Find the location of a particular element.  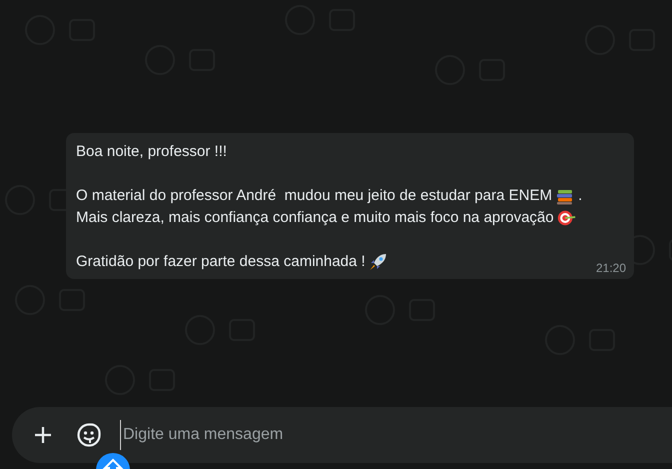

plus-icon is located at coordinates (43, 435).